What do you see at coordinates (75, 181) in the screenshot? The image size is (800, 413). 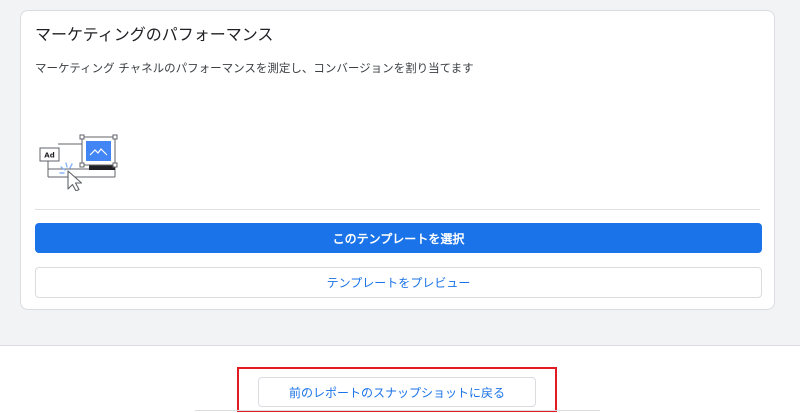 I see `mouse-cursor-icon` at bounding box center [75, 181].